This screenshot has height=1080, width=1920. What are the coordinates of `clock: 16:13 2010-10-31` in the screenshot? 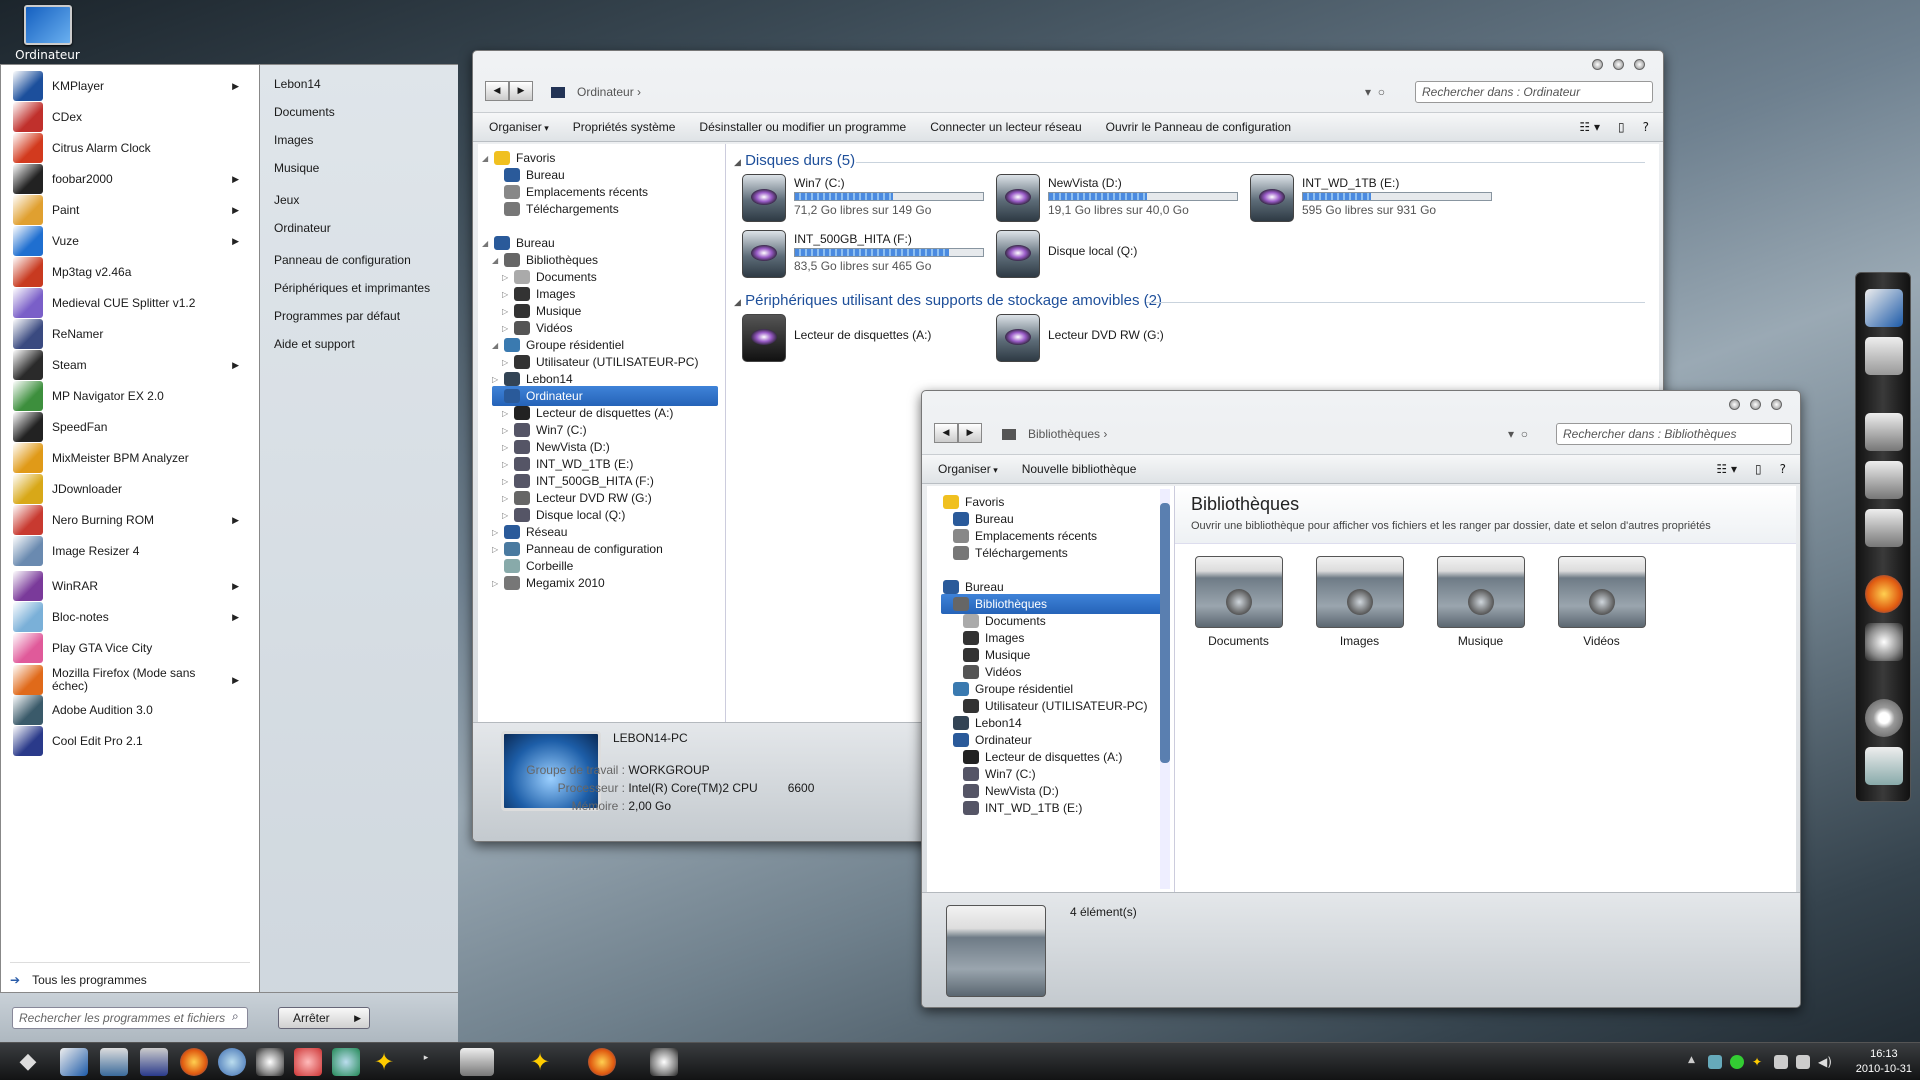 It's located at (1884, 1062).